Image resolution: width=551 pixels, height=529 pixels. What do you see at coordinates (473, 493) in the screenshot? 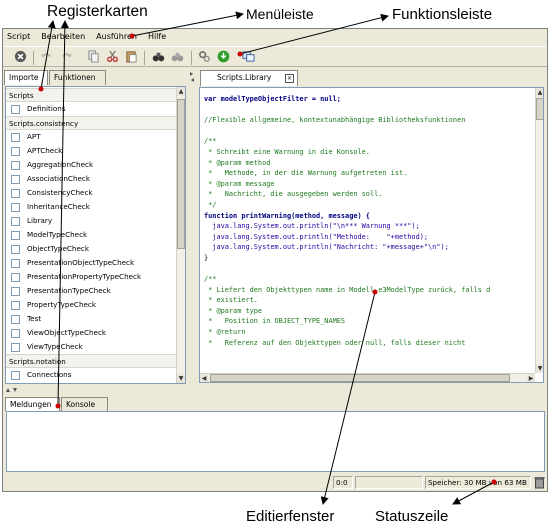
I see `arrow-status` at bounding box center [473, 493].